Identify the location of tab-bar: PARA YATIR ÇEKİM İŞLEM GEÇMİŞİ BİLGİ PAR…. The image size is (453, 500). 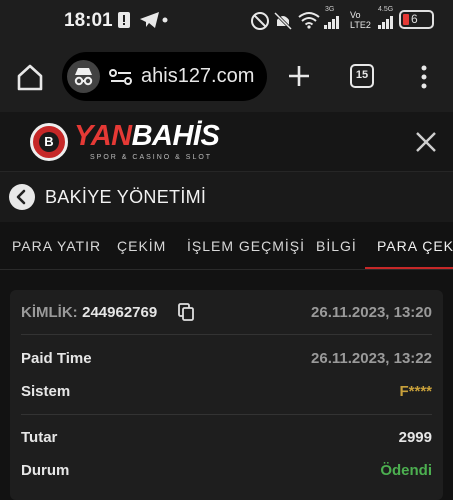
(226, 246).